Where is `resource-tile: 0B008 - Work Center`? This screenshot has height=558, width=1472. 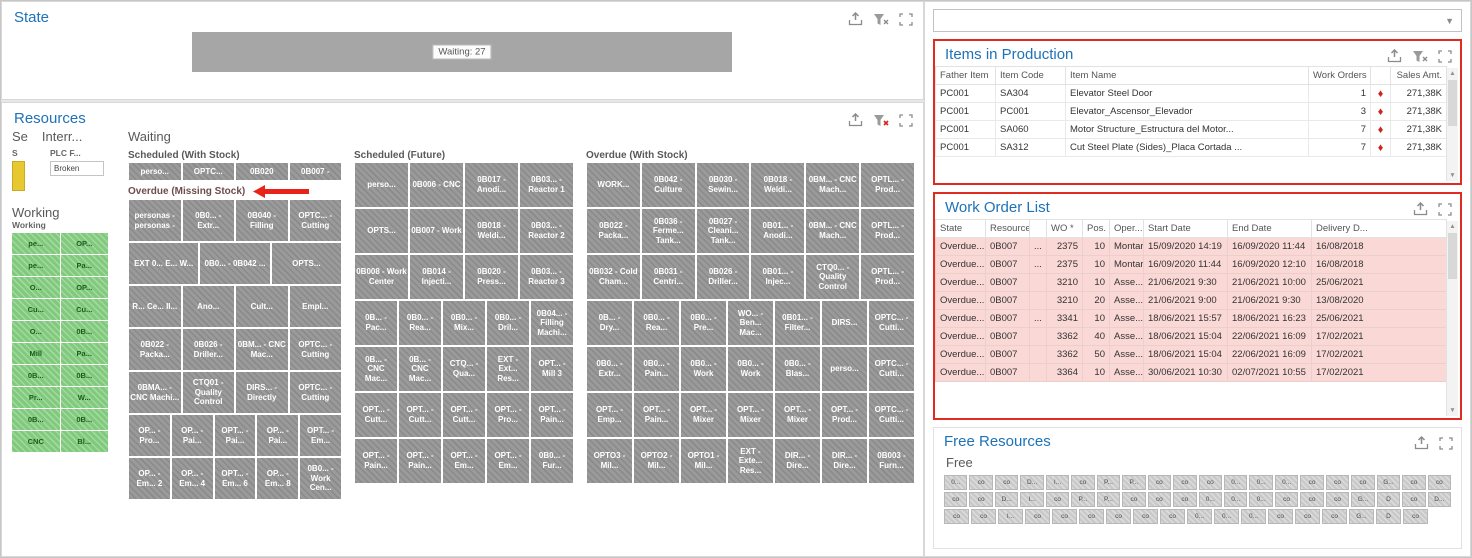
resource-tile: 0B008 - Work Center is located at coordinates (381, 277).